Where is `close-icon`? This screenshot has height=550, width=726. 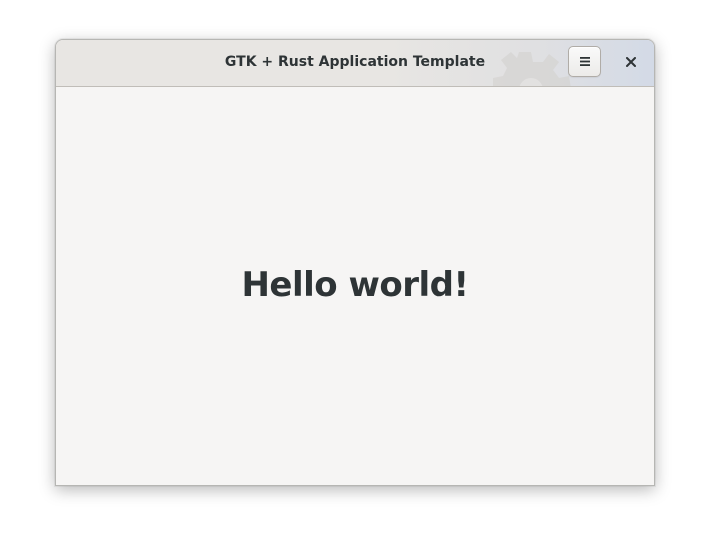 close-icon is located at coordinates (631, 62).